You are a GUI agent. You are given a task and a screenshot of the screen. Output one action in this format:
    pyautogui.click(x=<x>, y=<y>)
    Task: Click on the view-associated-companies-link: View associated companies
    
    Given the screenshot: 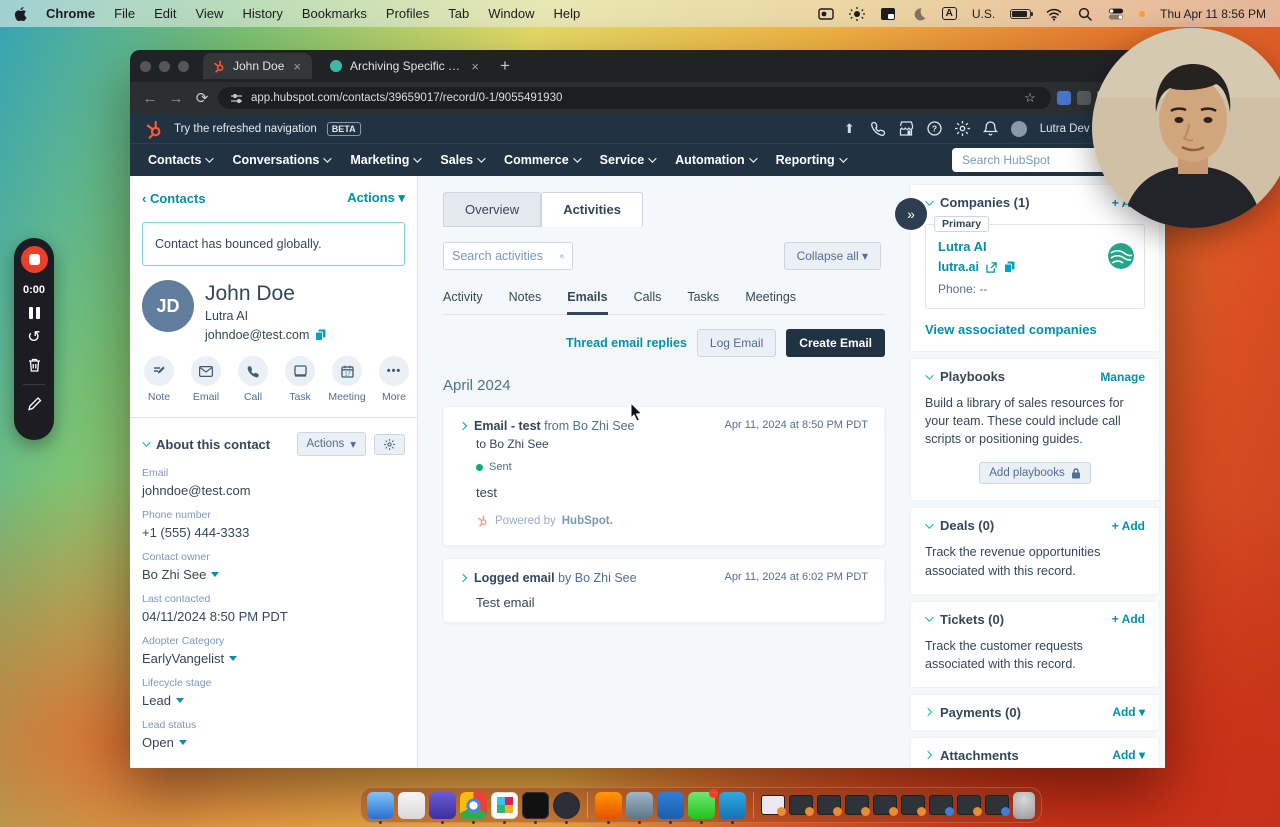 What is the action you would take?
    pyautogui.click(x=1035, y=329)
    